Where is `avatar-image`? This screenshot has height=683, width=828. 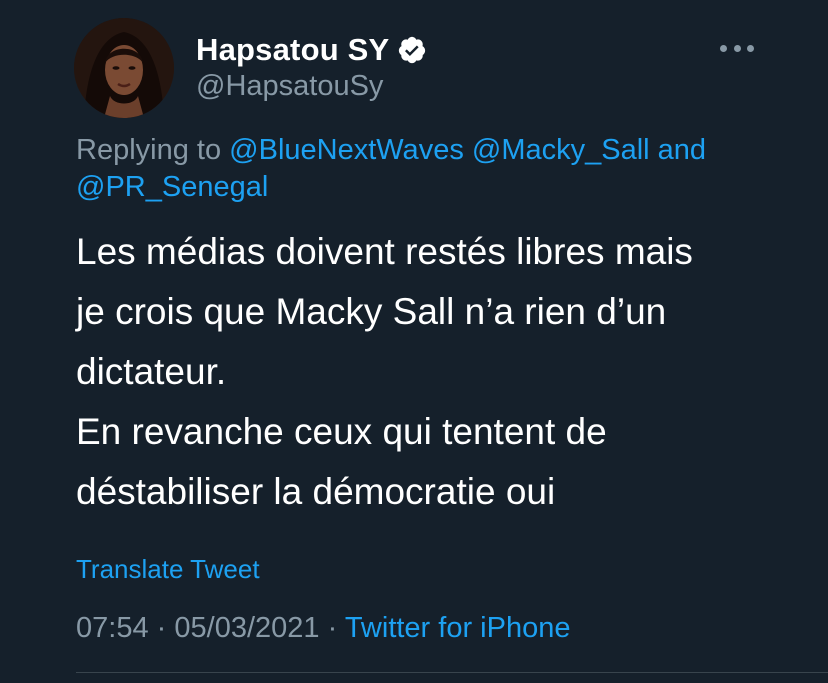
avatar-image is located at coordinates (124, 68).